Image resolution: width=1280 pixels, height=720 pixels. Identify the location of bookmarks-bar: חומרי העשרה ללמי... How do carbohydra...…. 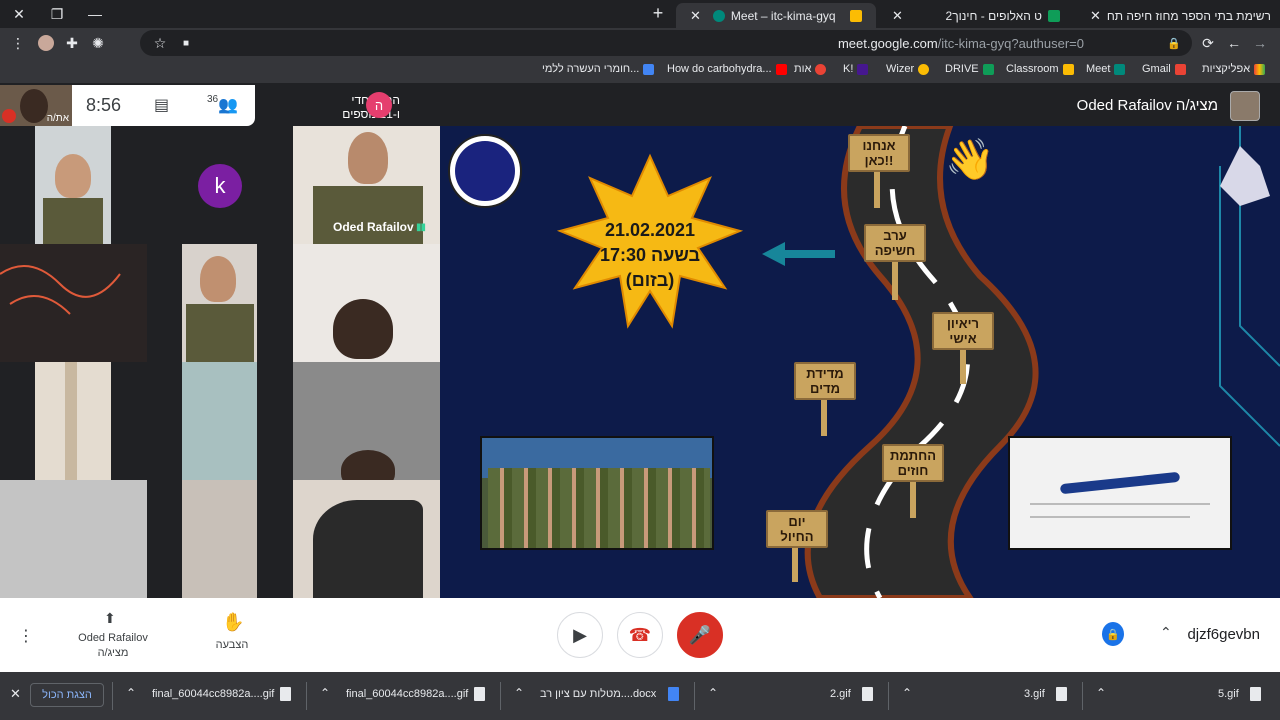
(640, 71).